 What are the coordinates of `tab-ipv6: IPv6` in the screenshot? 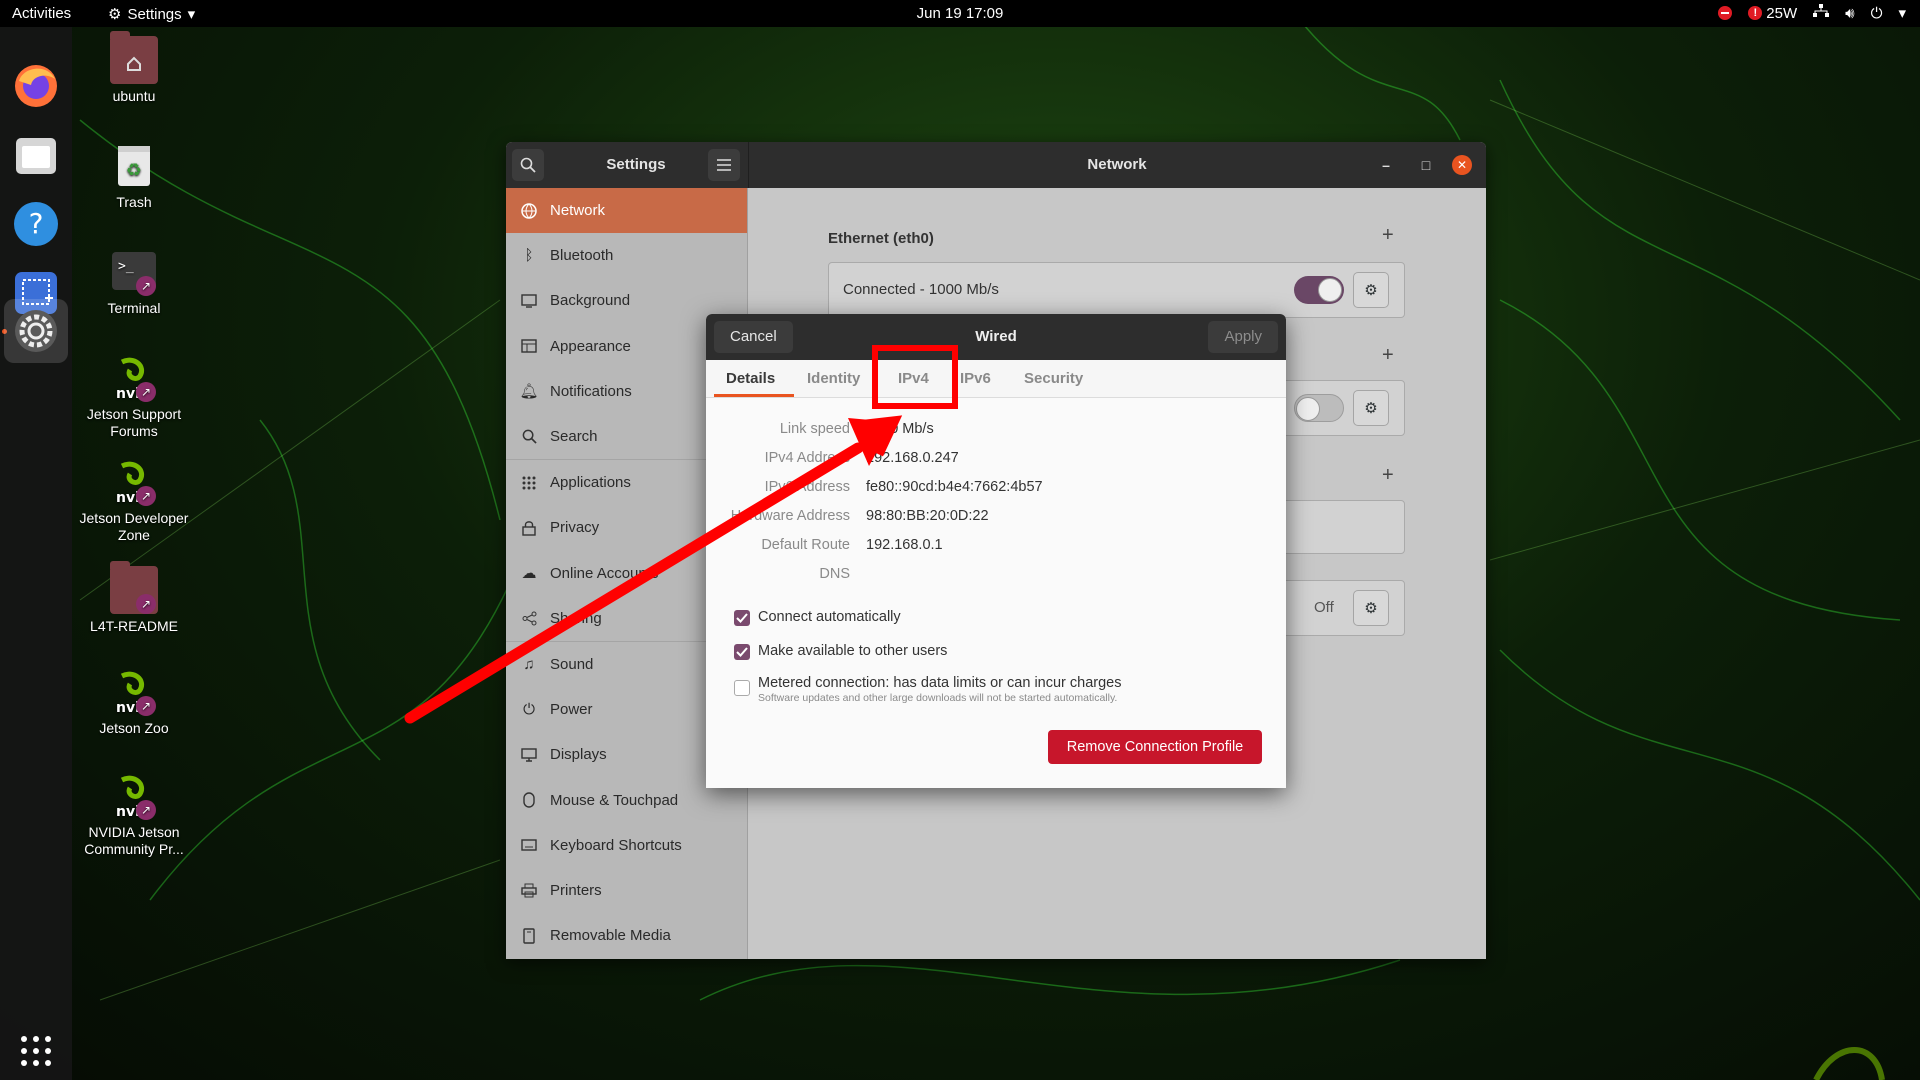 It's located at (975, 378).